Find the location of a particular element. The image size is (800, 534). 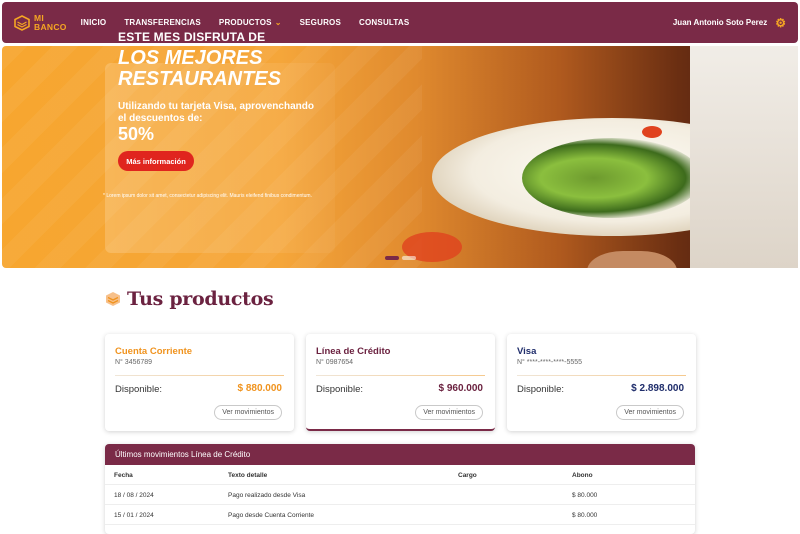

nav-item-label: INICIO is located at coordinates (93, 22).